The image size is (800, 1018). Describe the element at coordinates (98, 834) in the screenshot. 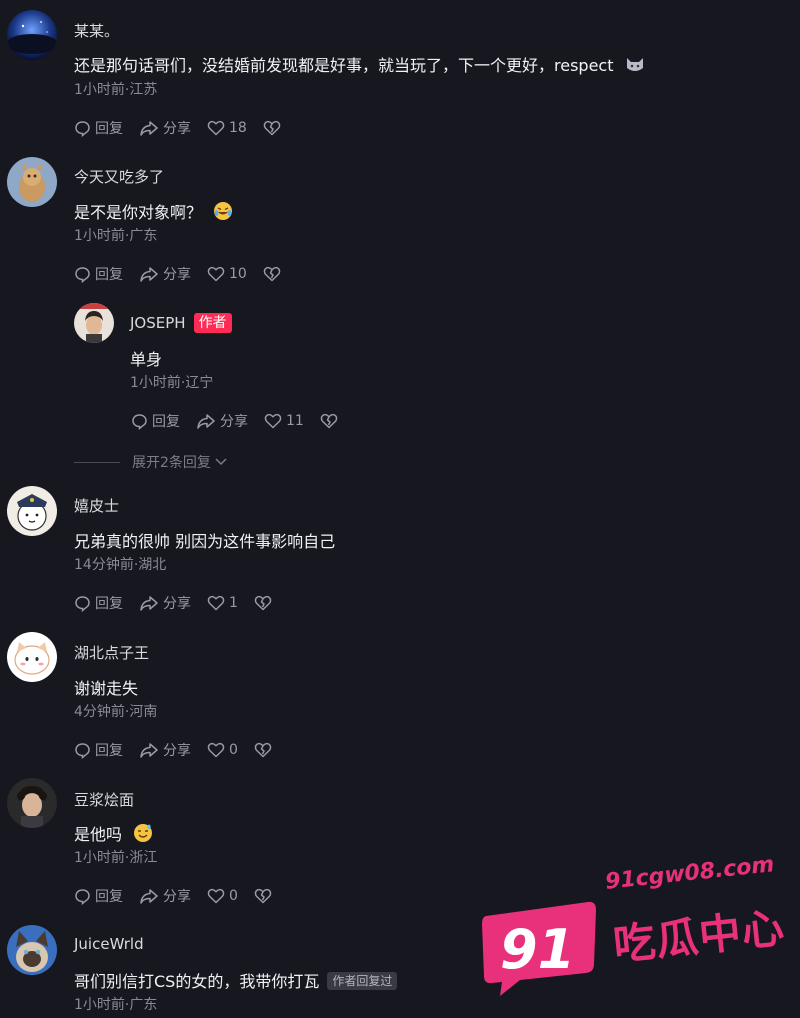

I see `comment-text-content: 是他吗` at that location.